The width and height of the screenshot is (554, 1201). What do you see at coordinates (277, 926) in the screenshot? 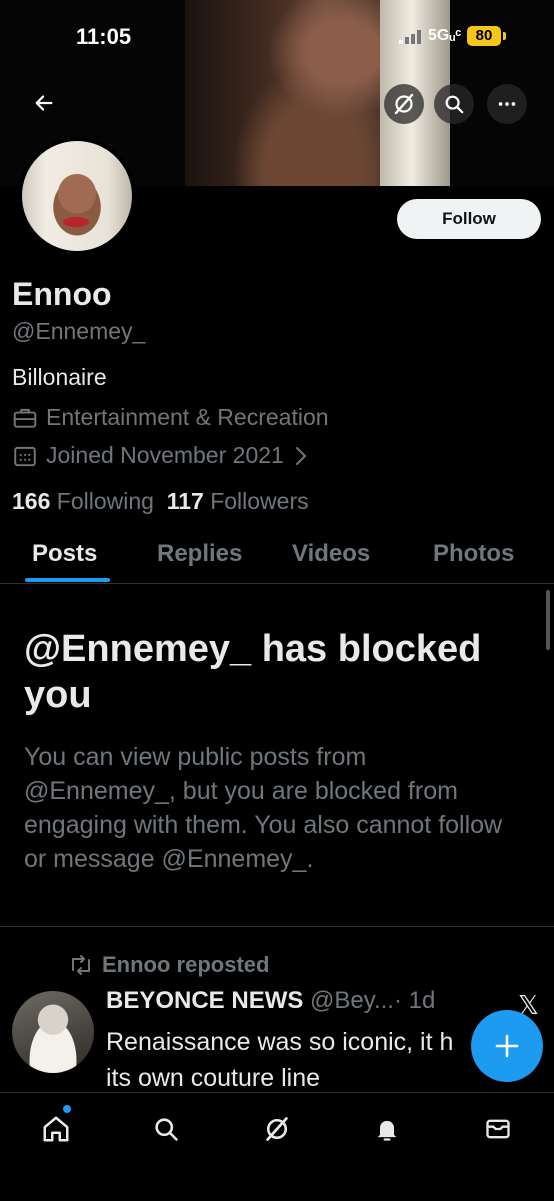
I see `divider` at bounding box center [277, 926].